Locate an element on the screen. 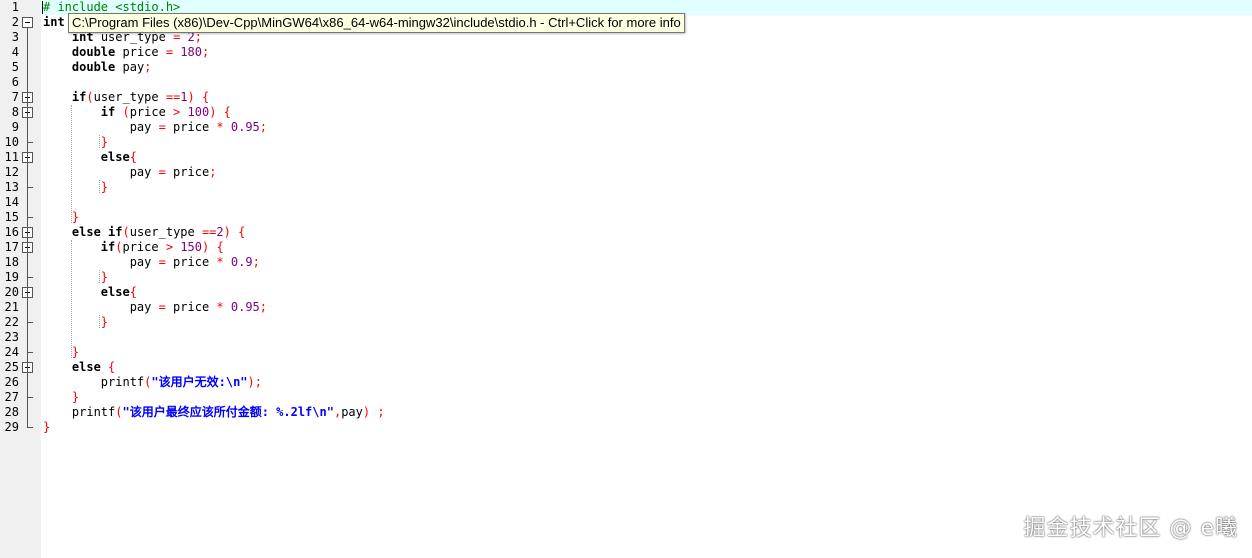 This screenshot has height=558, width=1252. code-token: 100 is located at coordinates (198, 112).